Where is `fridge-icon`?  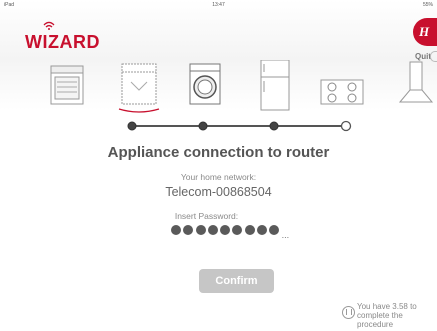
fridge-icon is located at coordinates (276, 88).